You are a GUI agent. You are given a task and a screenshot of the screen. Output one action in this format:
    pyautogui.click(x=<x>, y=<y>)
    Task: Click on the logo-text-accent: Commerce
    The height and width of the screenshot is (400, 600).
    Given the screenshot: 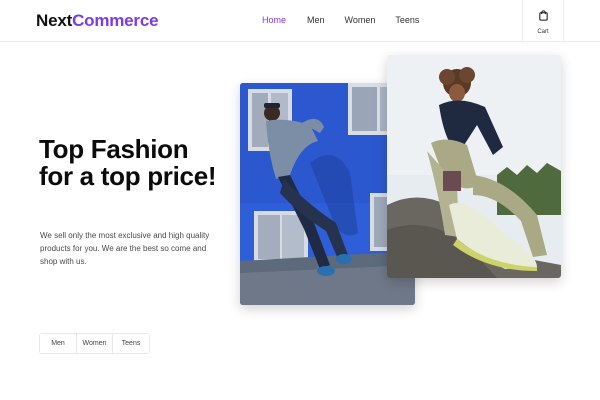 What is the action you would take?
    pyautogui.click(x=115, y=20)
    